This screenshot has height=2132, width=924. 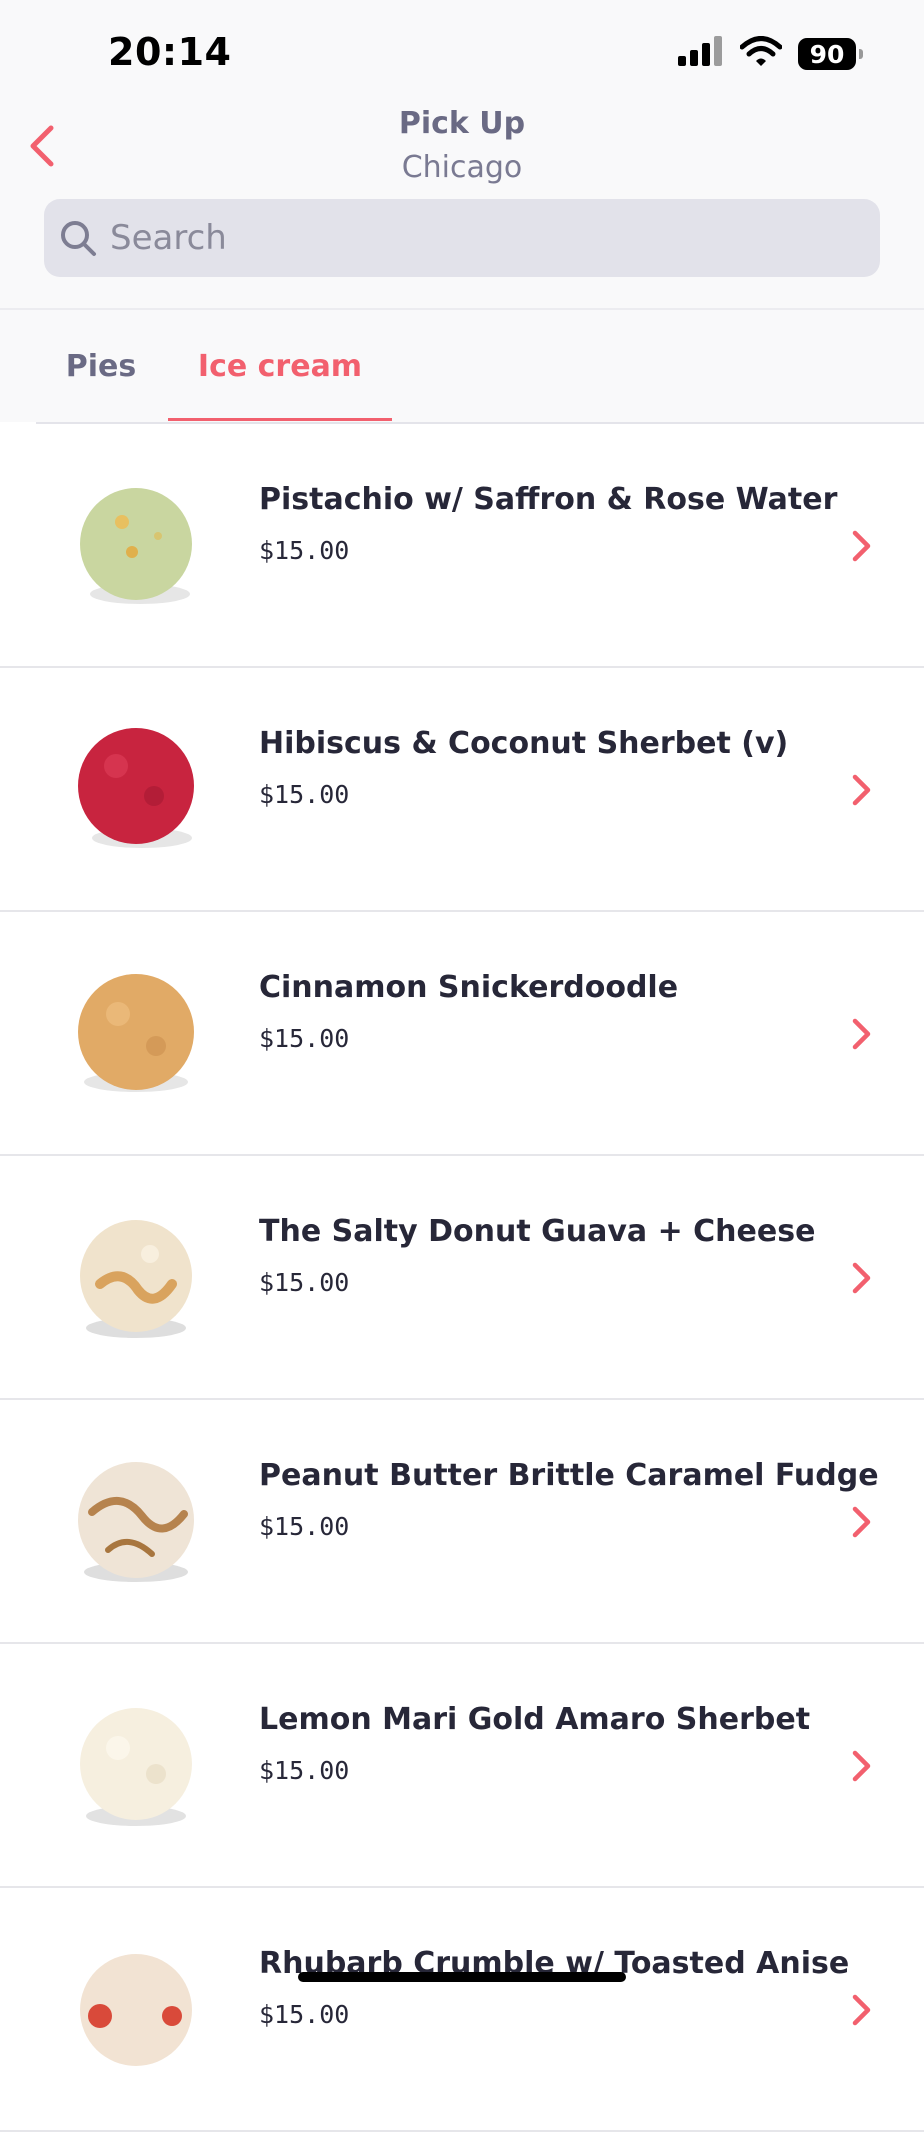 What do you see at coordinates (480, 238) in the screenshot?
I see `search-input` at bounding box center [480, 238].